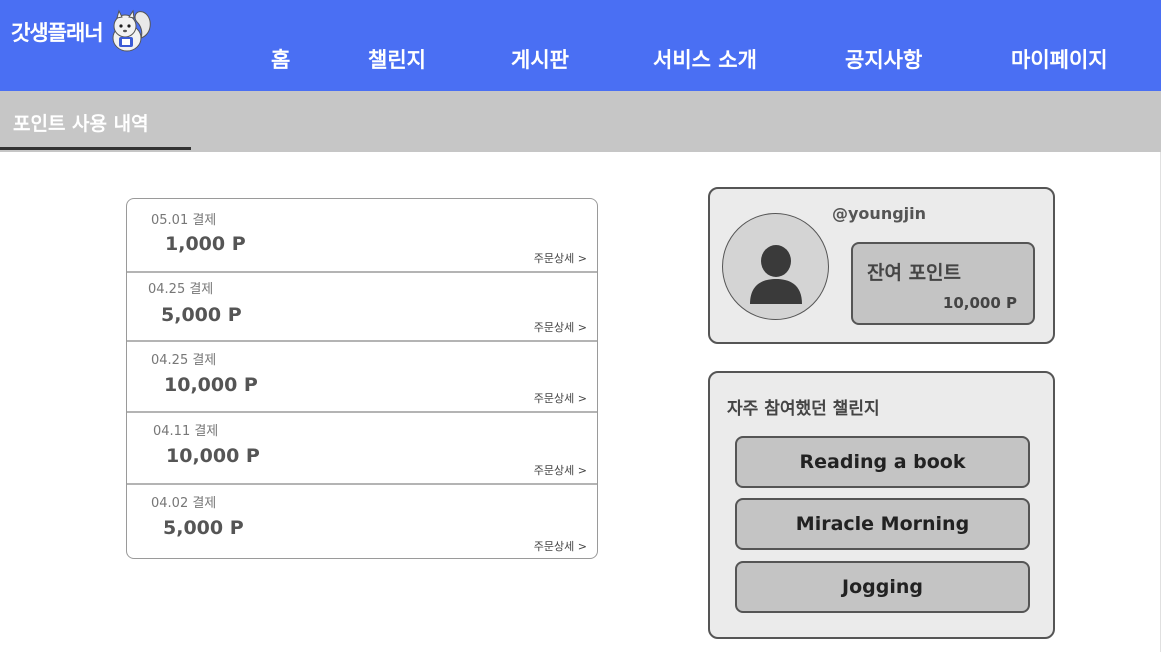 This screenshot has width=1161, height=652. What do you see at coordinates (882, 587) in the screenshot?
I see `challenge-button-jogging: Jogging` at bounding box center [882, 587].